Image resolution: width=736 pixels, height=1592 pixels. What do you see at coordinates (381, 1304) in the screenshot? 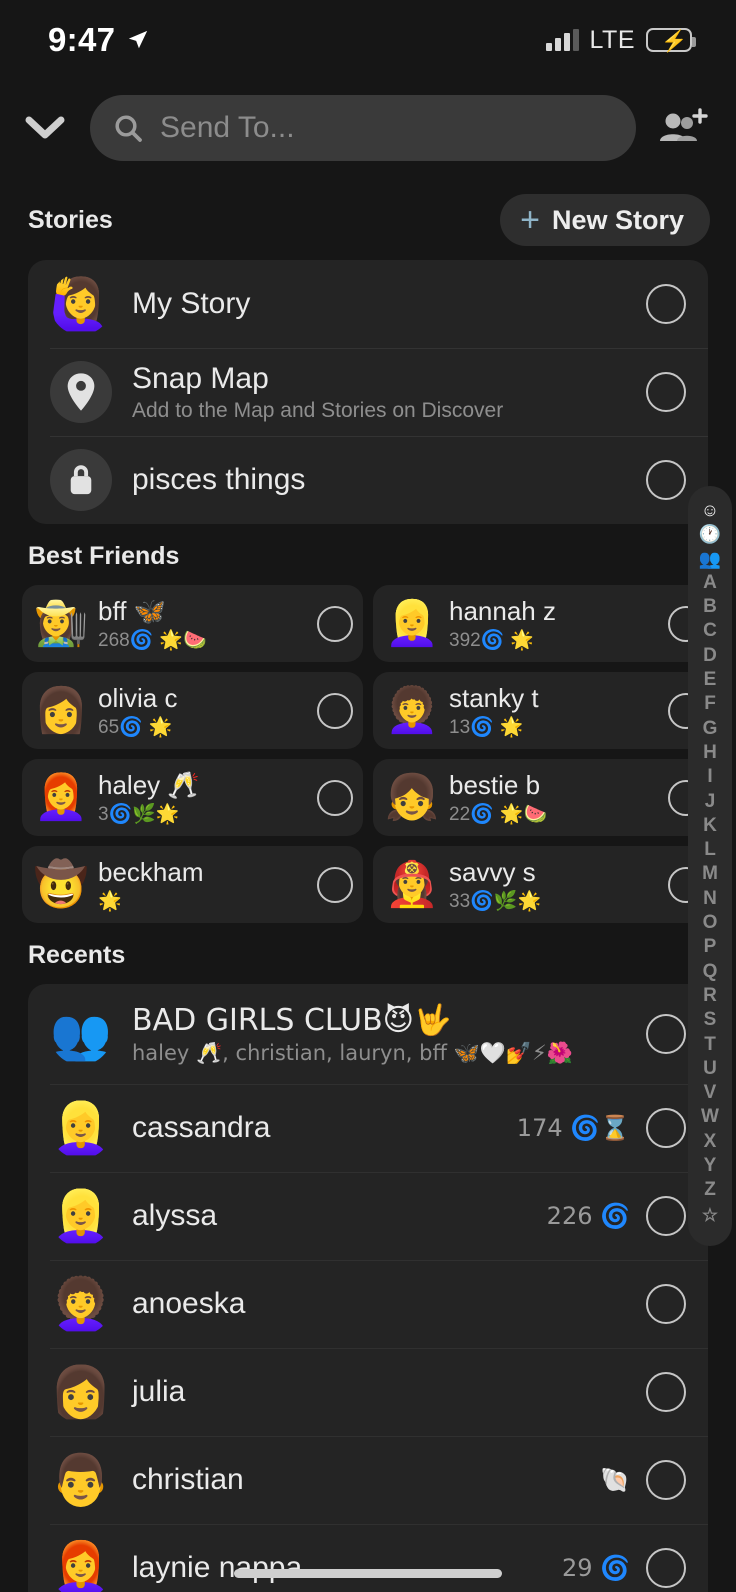
I see `recent-text: anoeska` at bounding box center [381, 1304].